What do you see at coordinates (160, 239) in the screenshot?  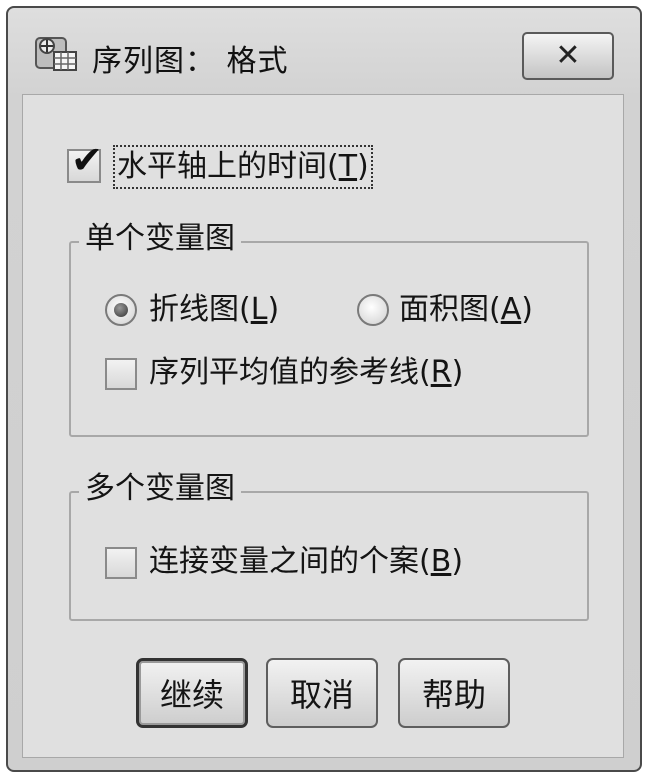 I see `single-variable-chart-title: 单个变量图` at bounding box center [160, 239].